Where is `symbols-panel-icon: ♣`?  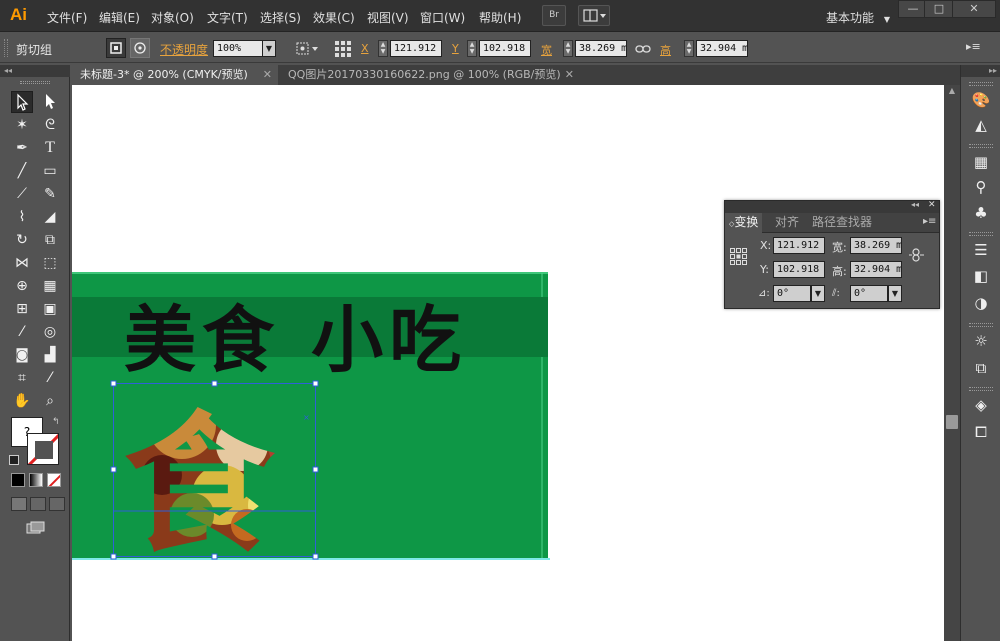
symbols-panel-icon: ♣ is located at coordinates (981, 213).